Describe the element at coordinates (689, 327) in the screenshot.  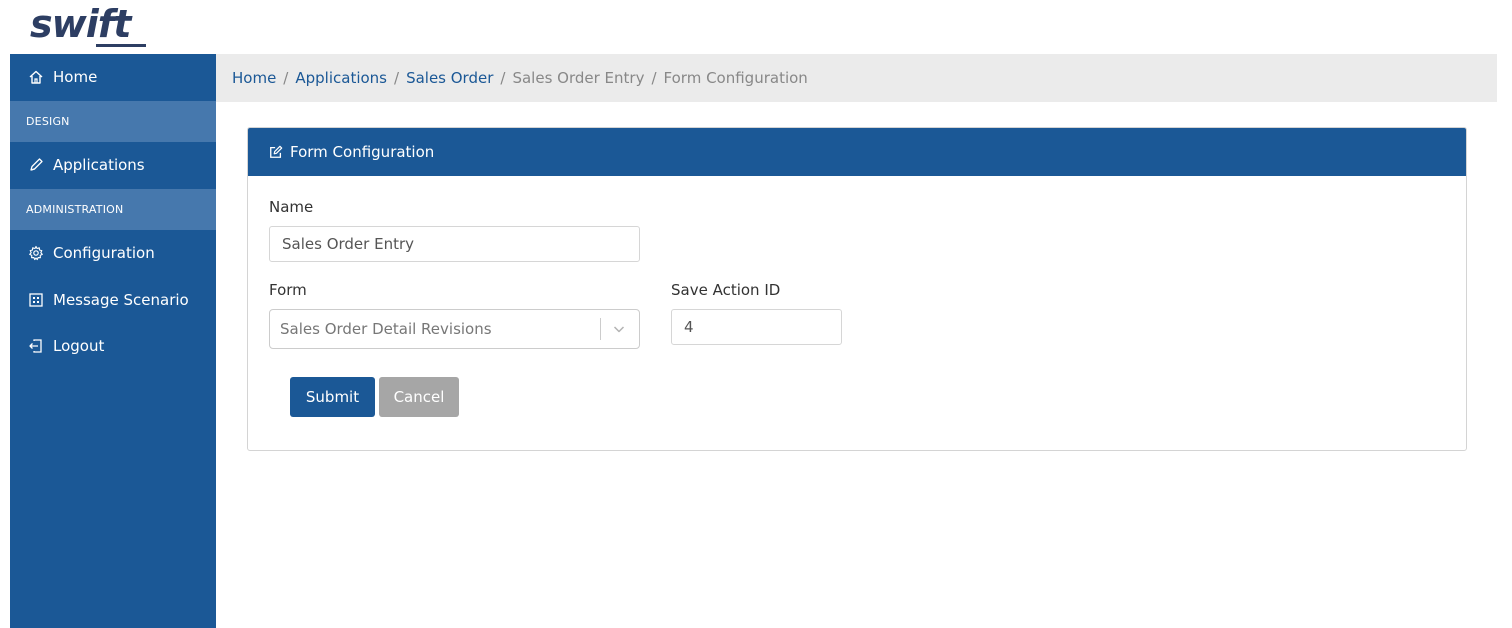
I see `save-action-input-value: 4` at that location.